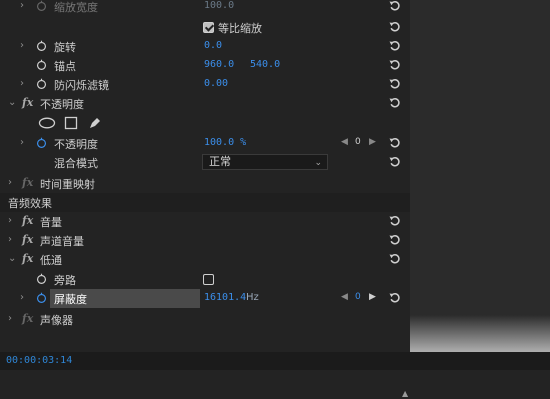 The height and width of the screenshot is (399, 550). Describe the element at coordinates (62, 241) in the screenshot. I see `channel-volume-label: 声道音量` at that location.